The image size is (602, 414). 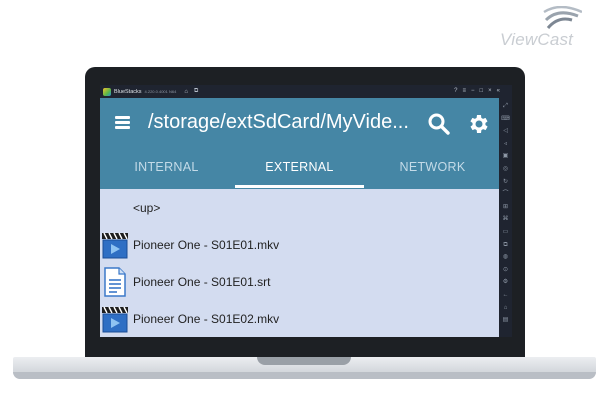 What do you see at coordinates (196, 91) in the screenshot?
I see `multi-instance-icon: ⧉` at bounding box center [196, 91].